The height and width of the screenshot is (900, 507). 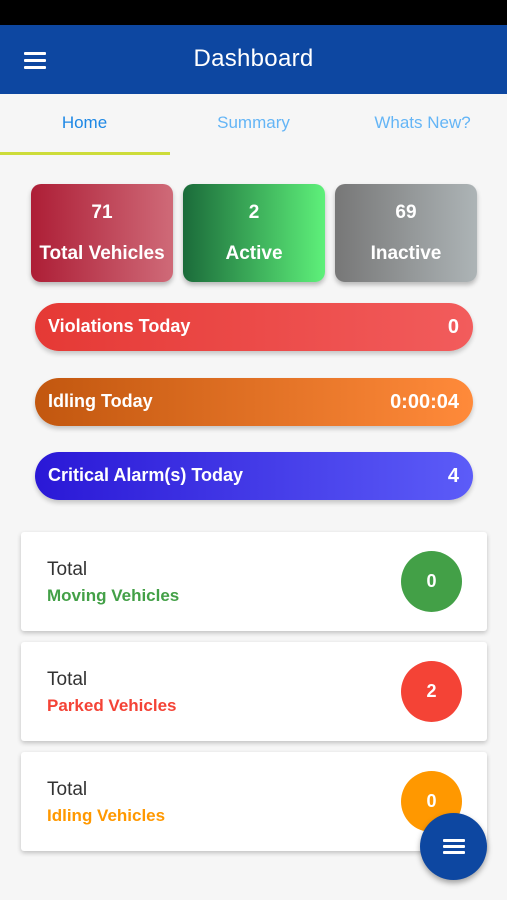 What do you see at coordinates (406, 233) in the screenshot?
I see `inactive-vehicles-card: 69 Inactive` at bounding box center [406, 233].